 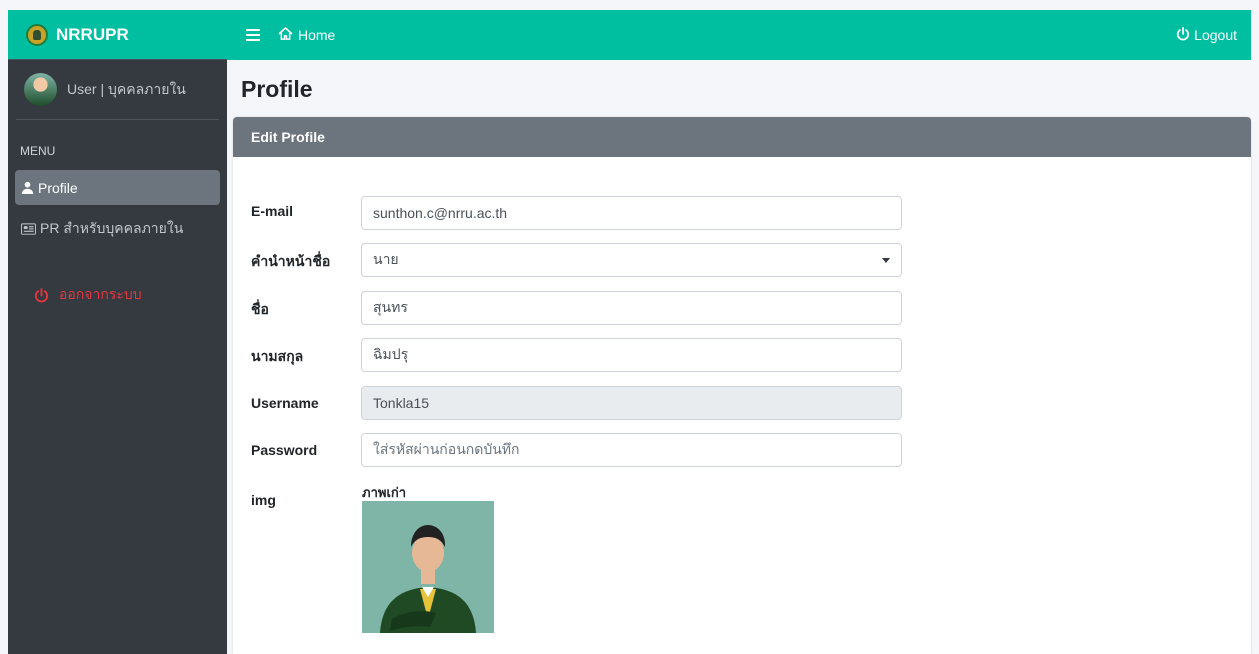 I want to click on username-label: Username, so click(x=285, y=403).